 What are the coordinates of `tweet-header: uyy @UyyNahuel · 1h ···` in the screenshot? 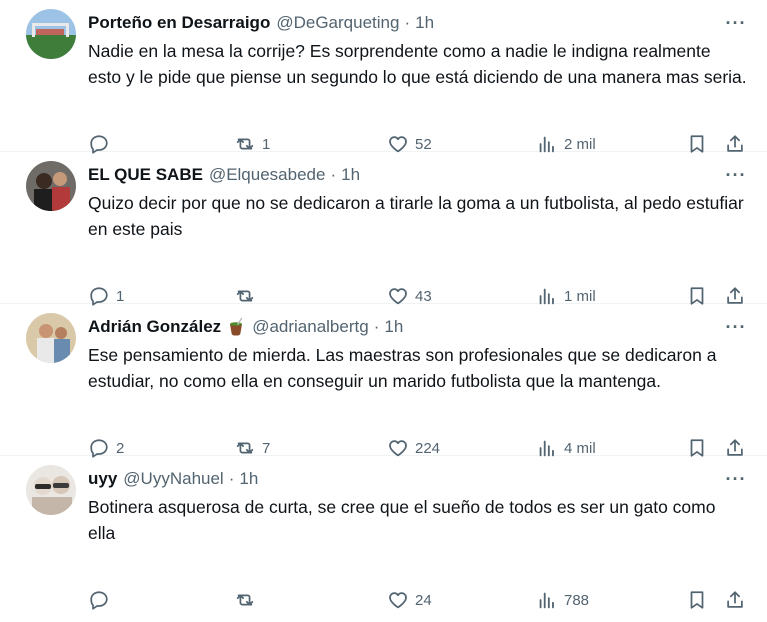 It's located at (418, 479).